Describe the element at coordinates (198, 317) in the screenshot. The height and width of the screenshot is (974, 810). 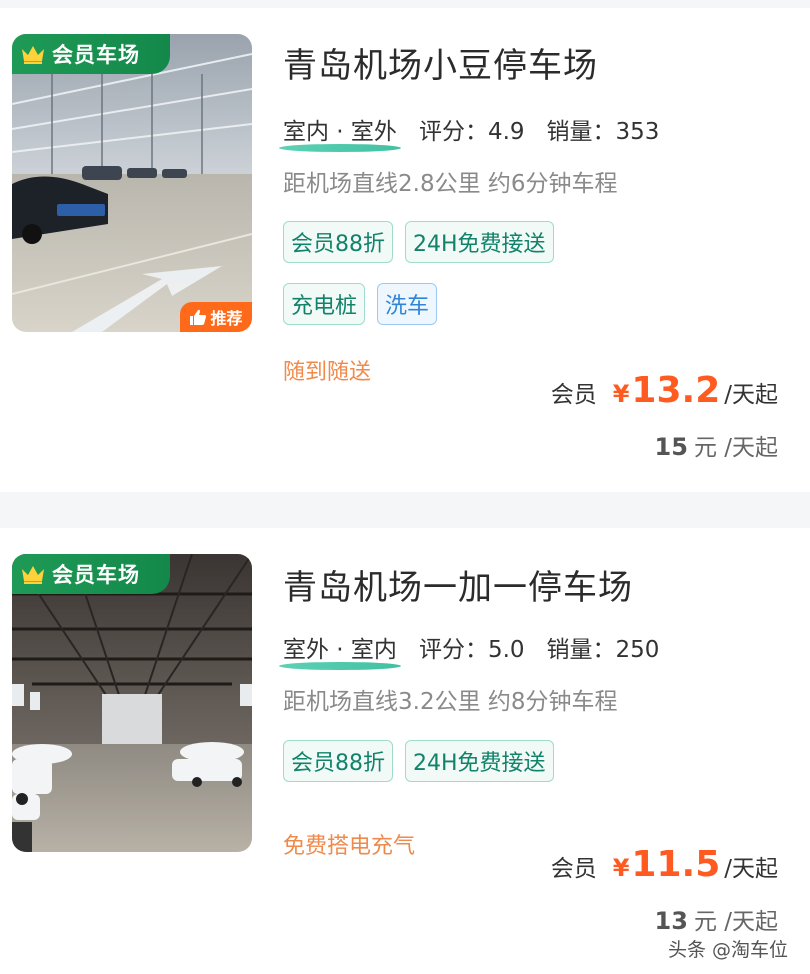
I see `thumbs-up-icon` at that location.